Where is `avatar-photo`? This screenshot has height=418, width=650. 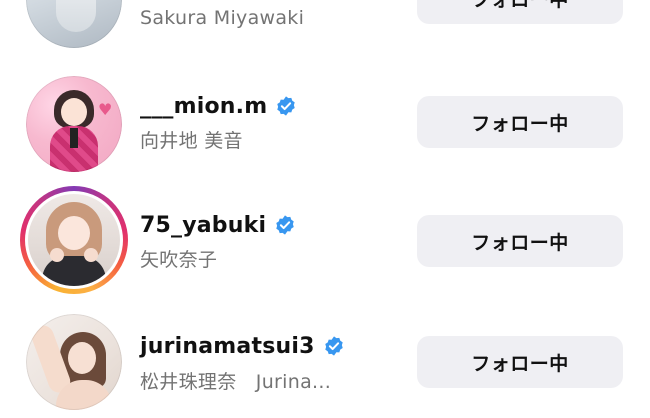 avatar-photo is located at coordinates (74, 240).